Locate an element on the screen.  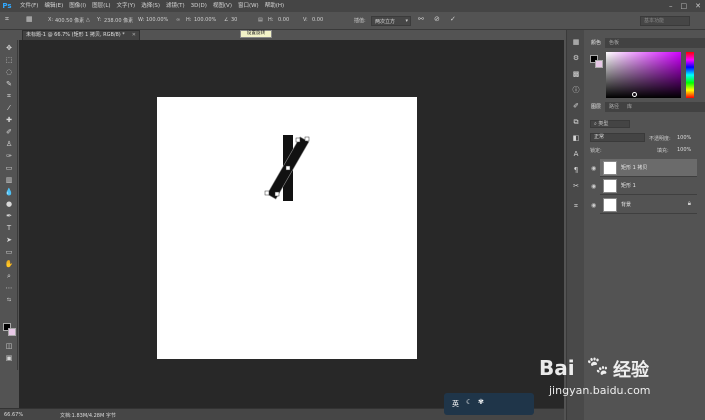
zoom-tool-icon: ⌕ is located at coordinates (9, 276).